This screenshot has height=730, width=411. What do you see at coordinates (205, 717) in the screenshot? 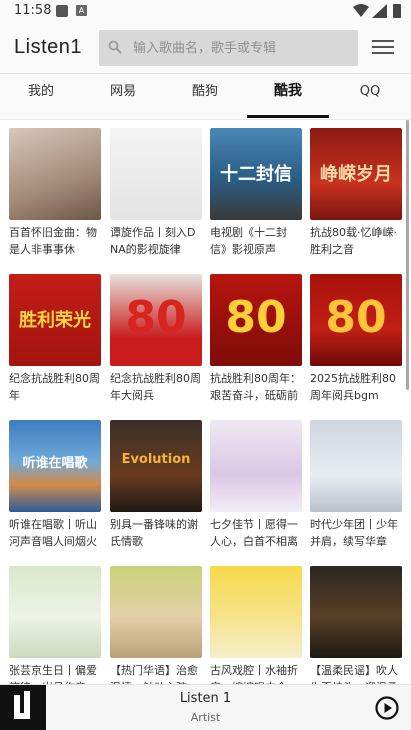
I see `player-artist: Artist` at bounding box center [205, 717].